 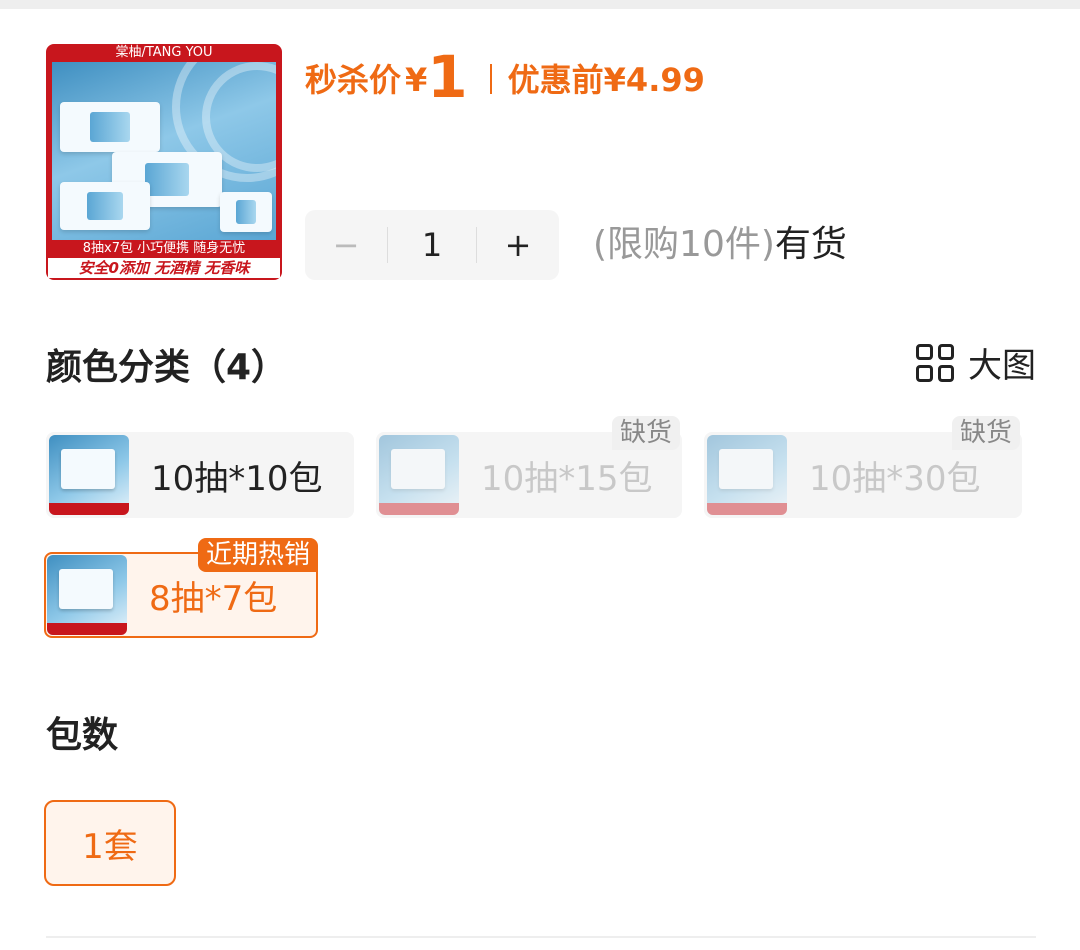 I want to click on color-option-10x30: 10抽*30包 缺货, so click(x=863, y=467).